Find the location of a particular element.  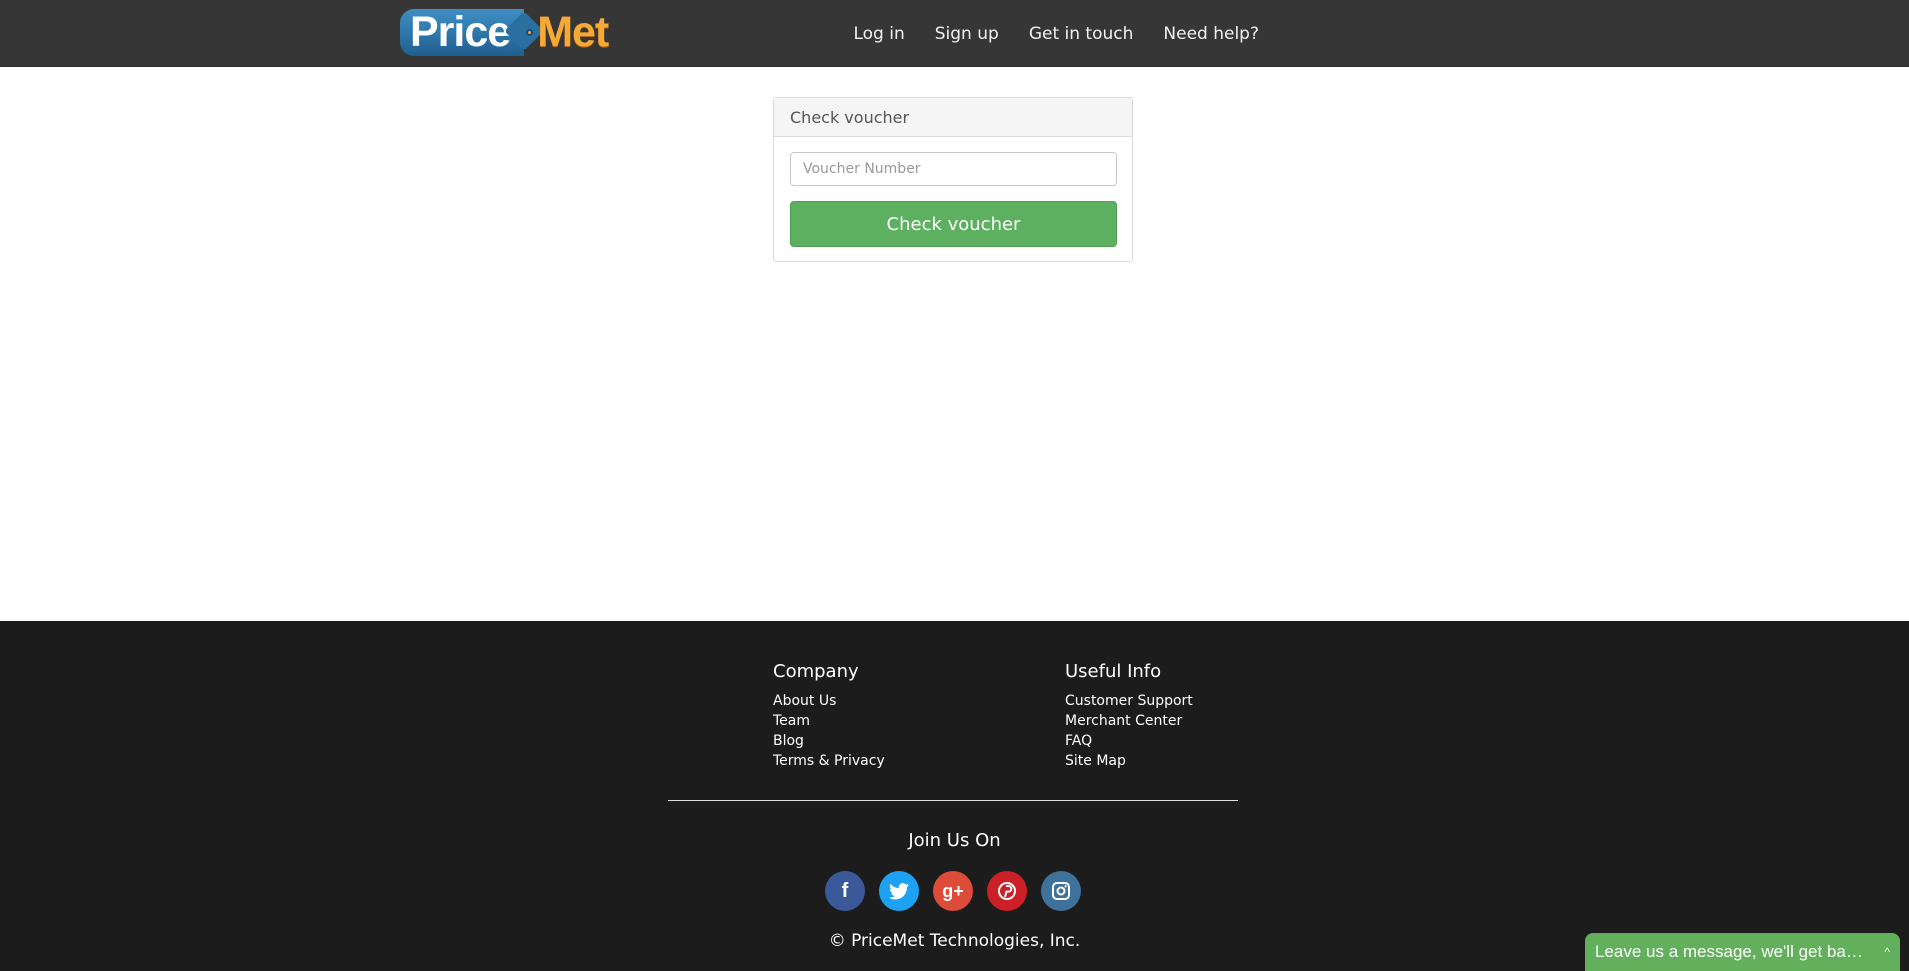

pinterest-icon is located at coordinates (1007, 891).